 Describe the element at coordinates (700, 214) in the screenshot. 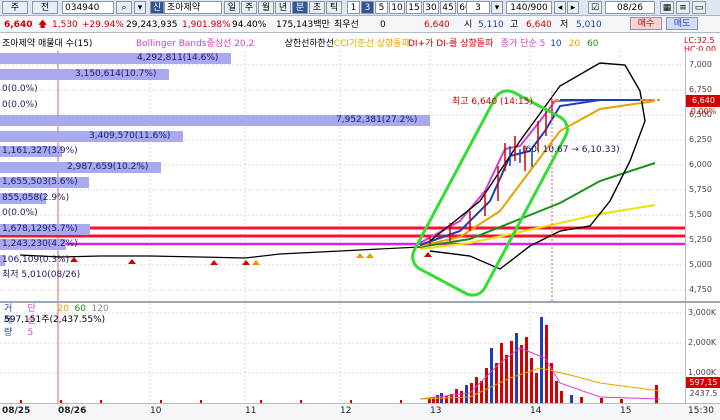

I see `price-axis-tick: 5,500` at that location.